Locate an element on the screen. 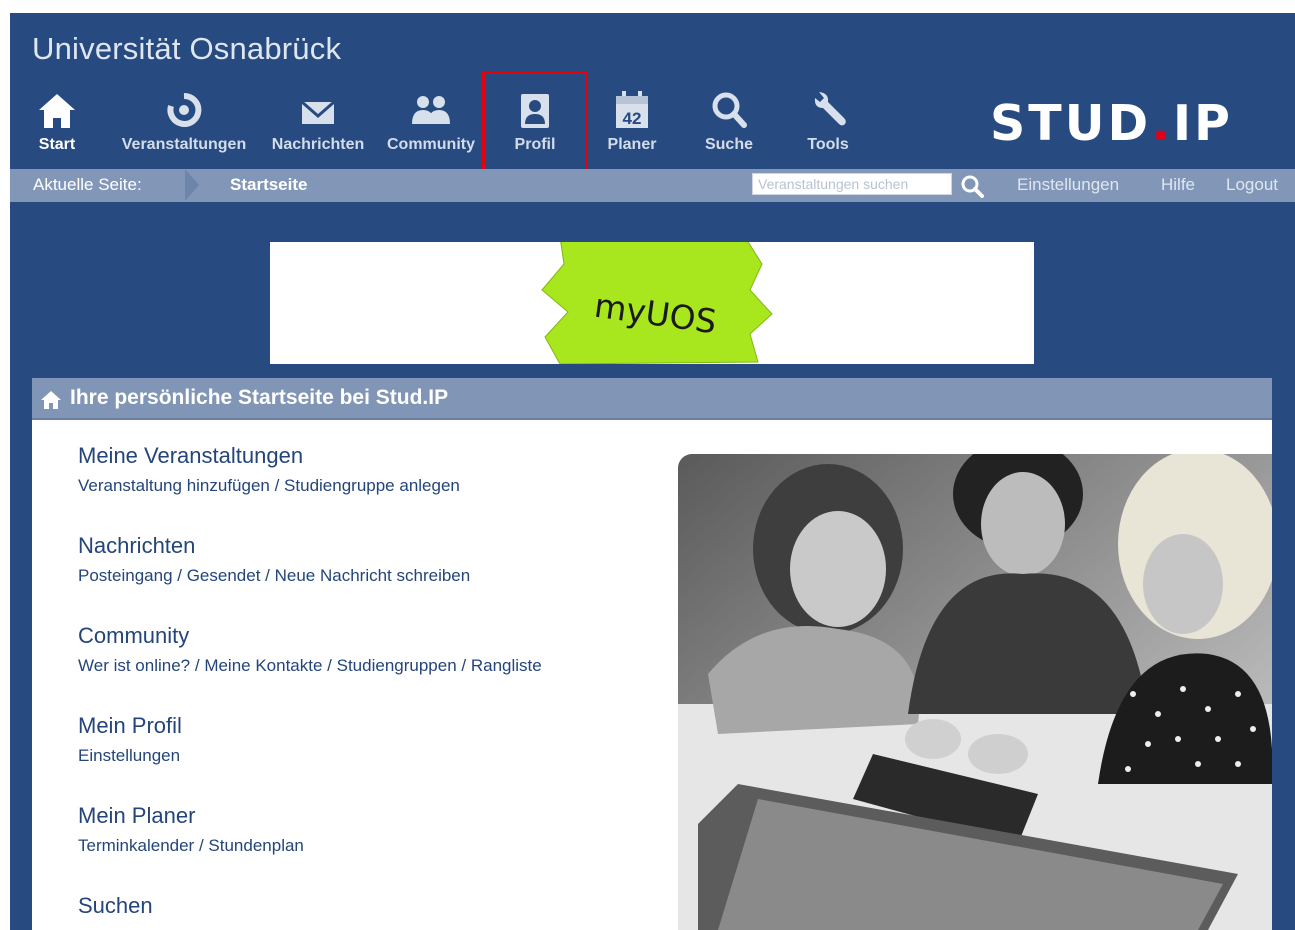 This screenshot has height=930, width=1295. nav-nachrichten: Nachrichten is located at coordinates (318, 121).